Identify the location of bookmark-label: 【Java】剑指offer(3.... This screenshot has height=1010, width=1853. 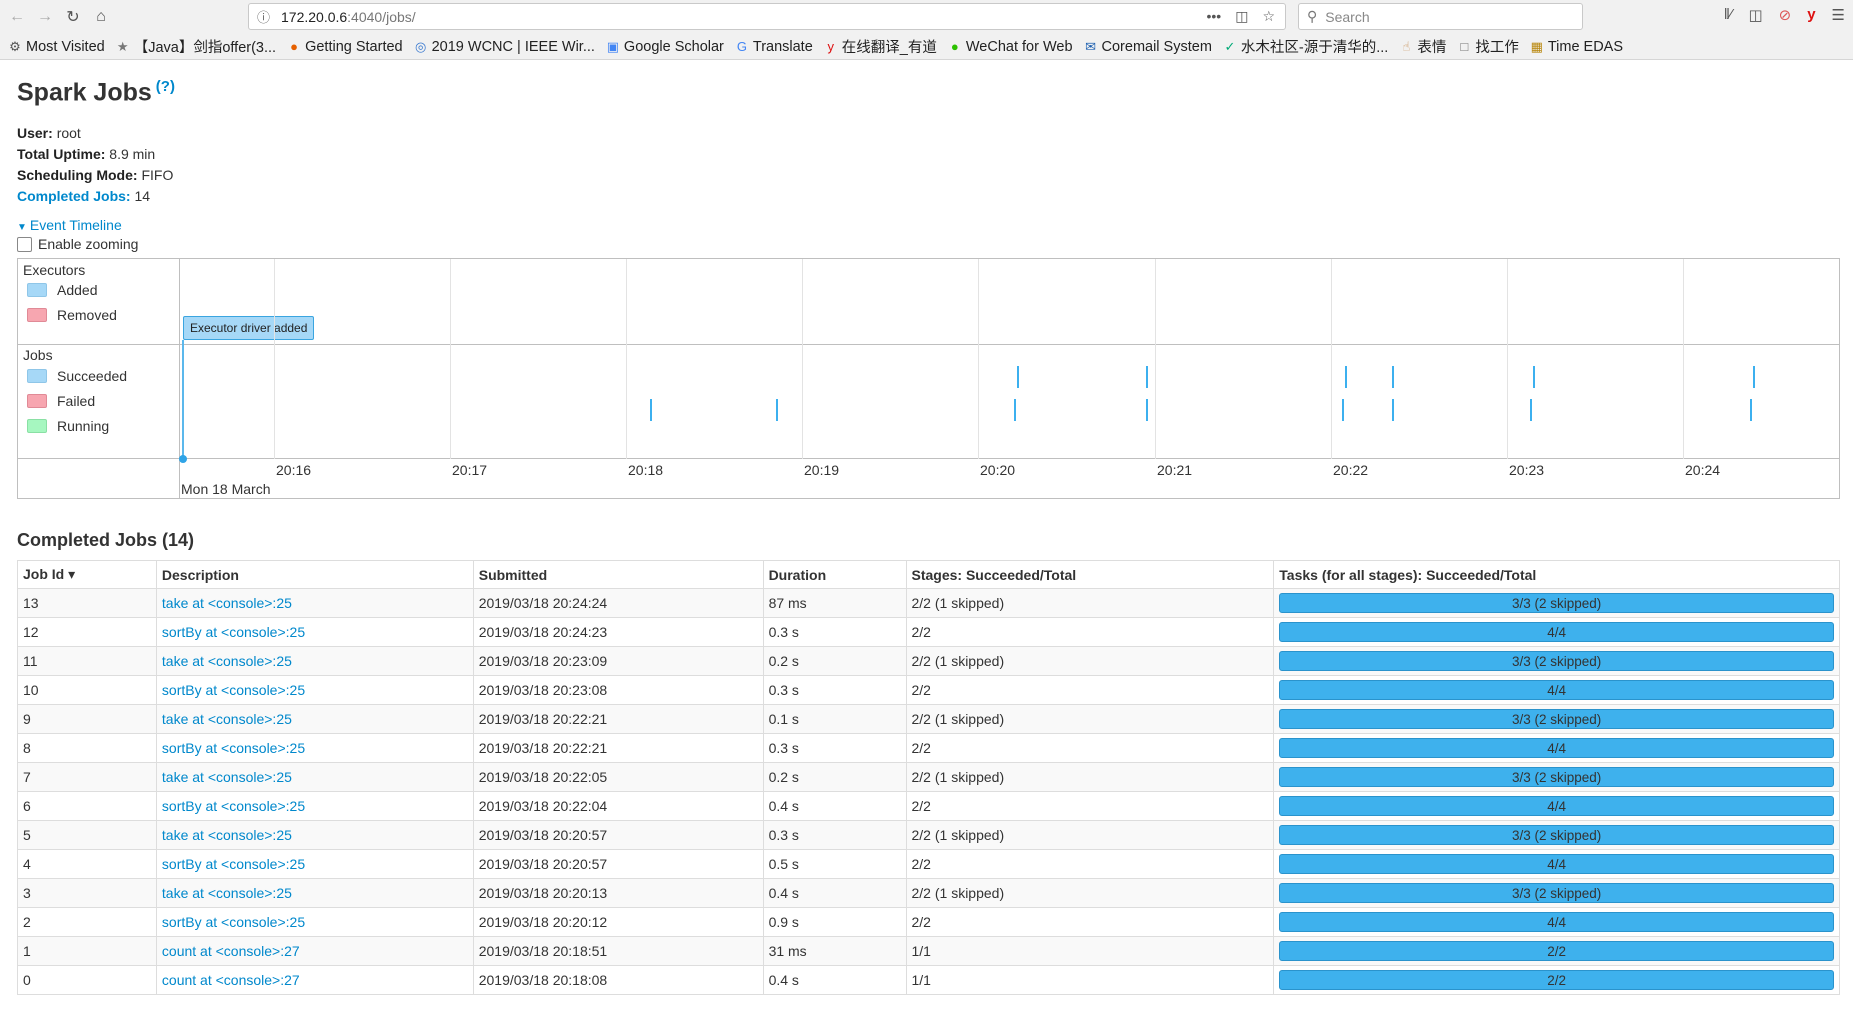
(205, 48).